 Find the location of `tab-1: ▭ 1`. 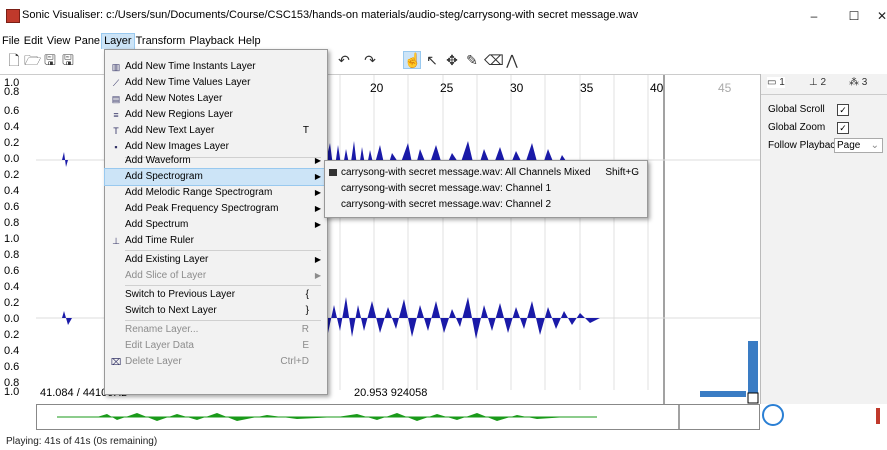

tab-1: ▭ 1 is located at coordinates (776, 82).